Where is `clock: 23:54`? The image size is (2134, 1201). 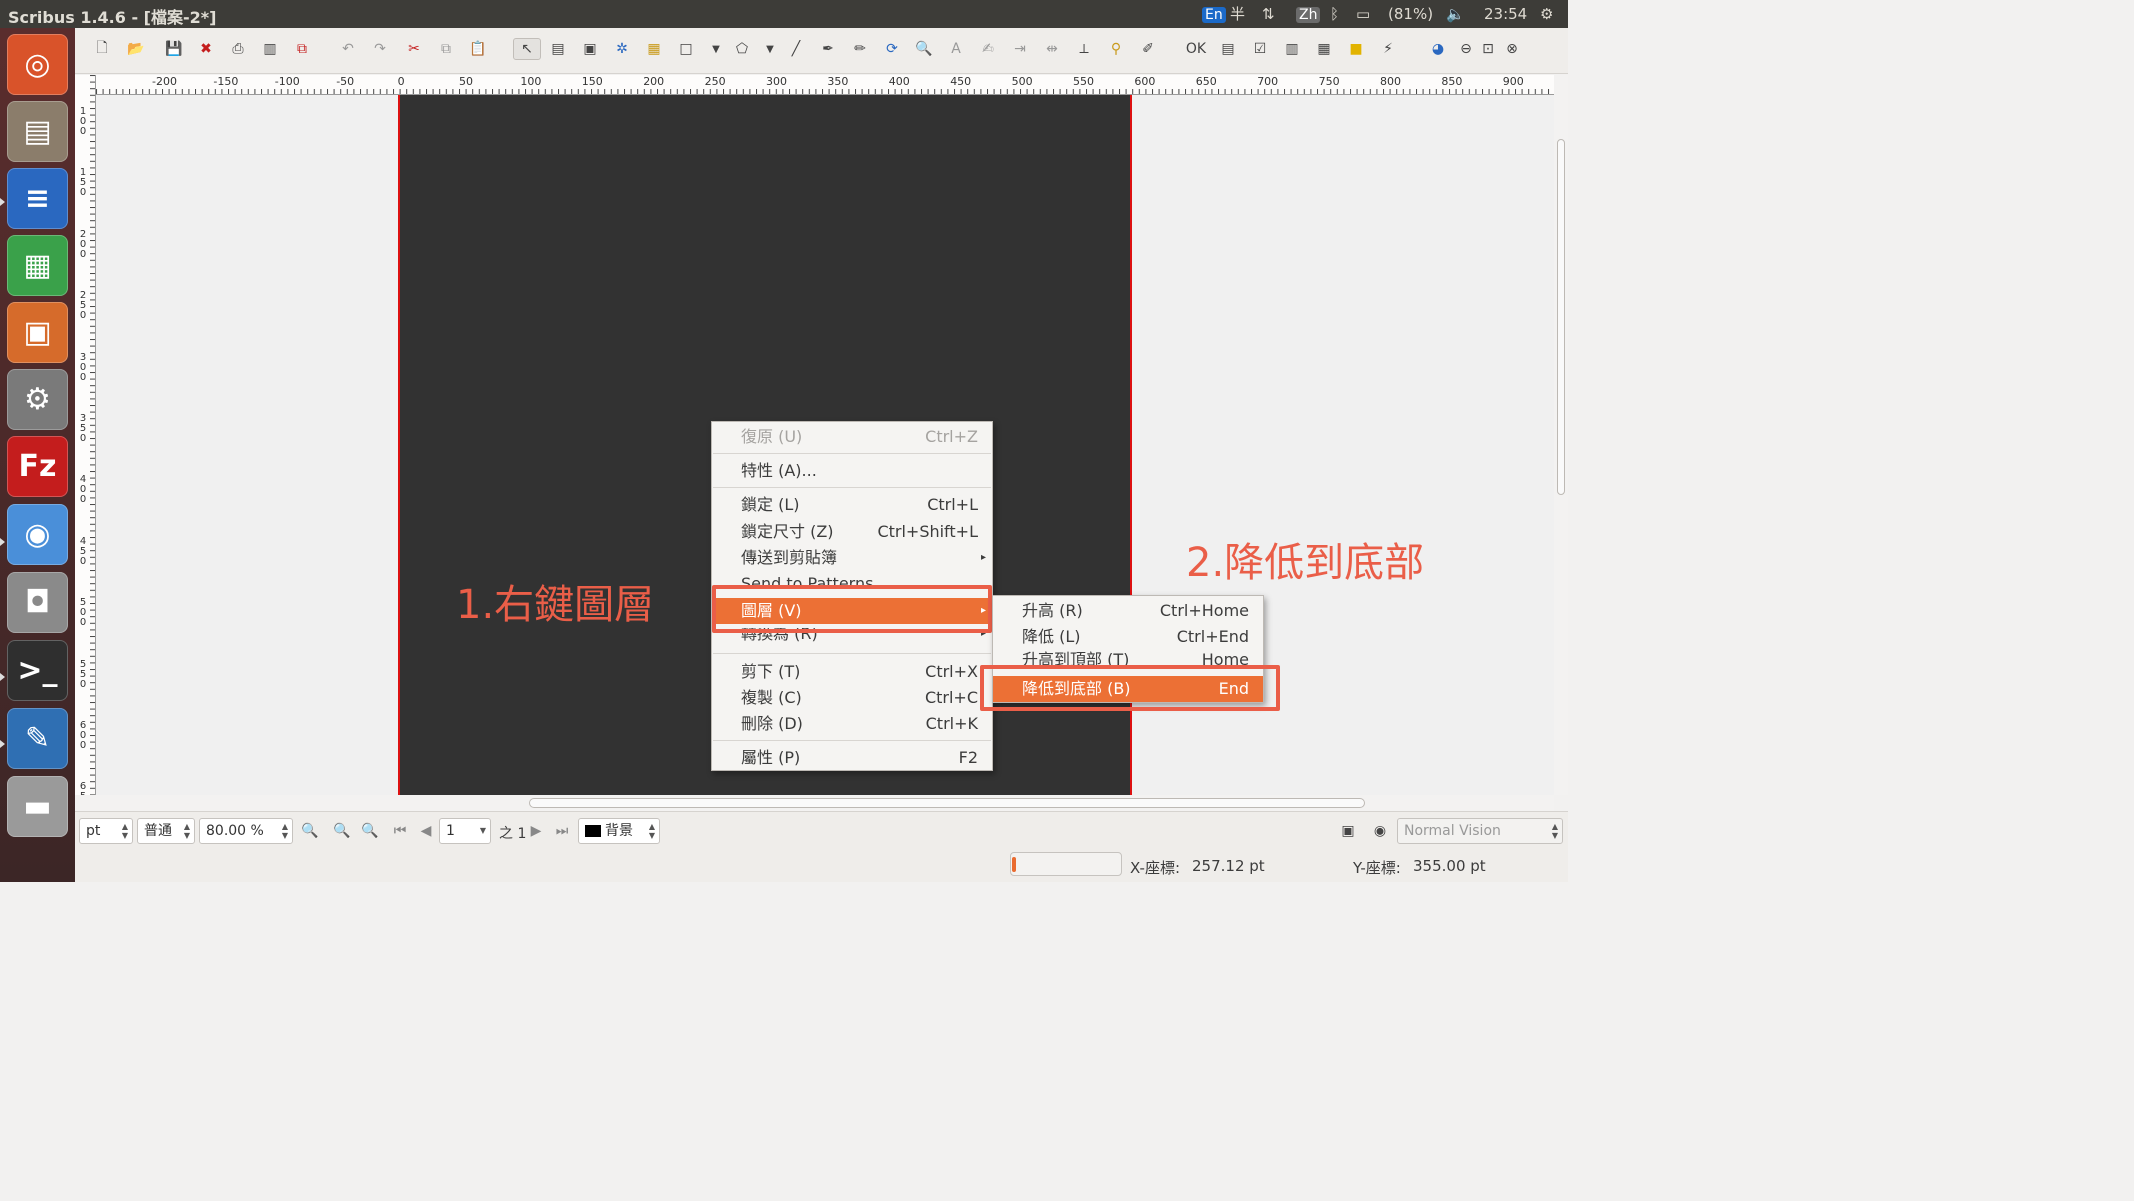 clock: 23:54 is located at coordinates (1505, 14).